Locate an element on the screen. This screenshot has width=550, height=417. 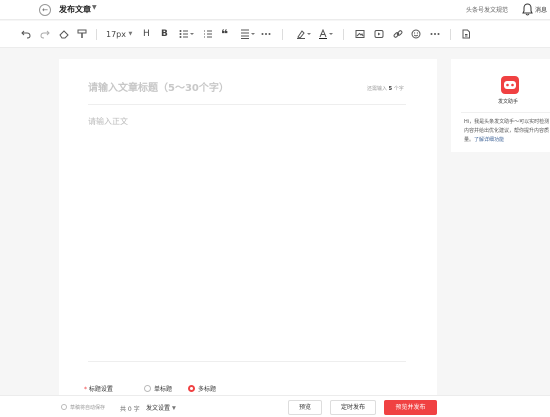
back-button: ← is located at coordinates (45, 10).